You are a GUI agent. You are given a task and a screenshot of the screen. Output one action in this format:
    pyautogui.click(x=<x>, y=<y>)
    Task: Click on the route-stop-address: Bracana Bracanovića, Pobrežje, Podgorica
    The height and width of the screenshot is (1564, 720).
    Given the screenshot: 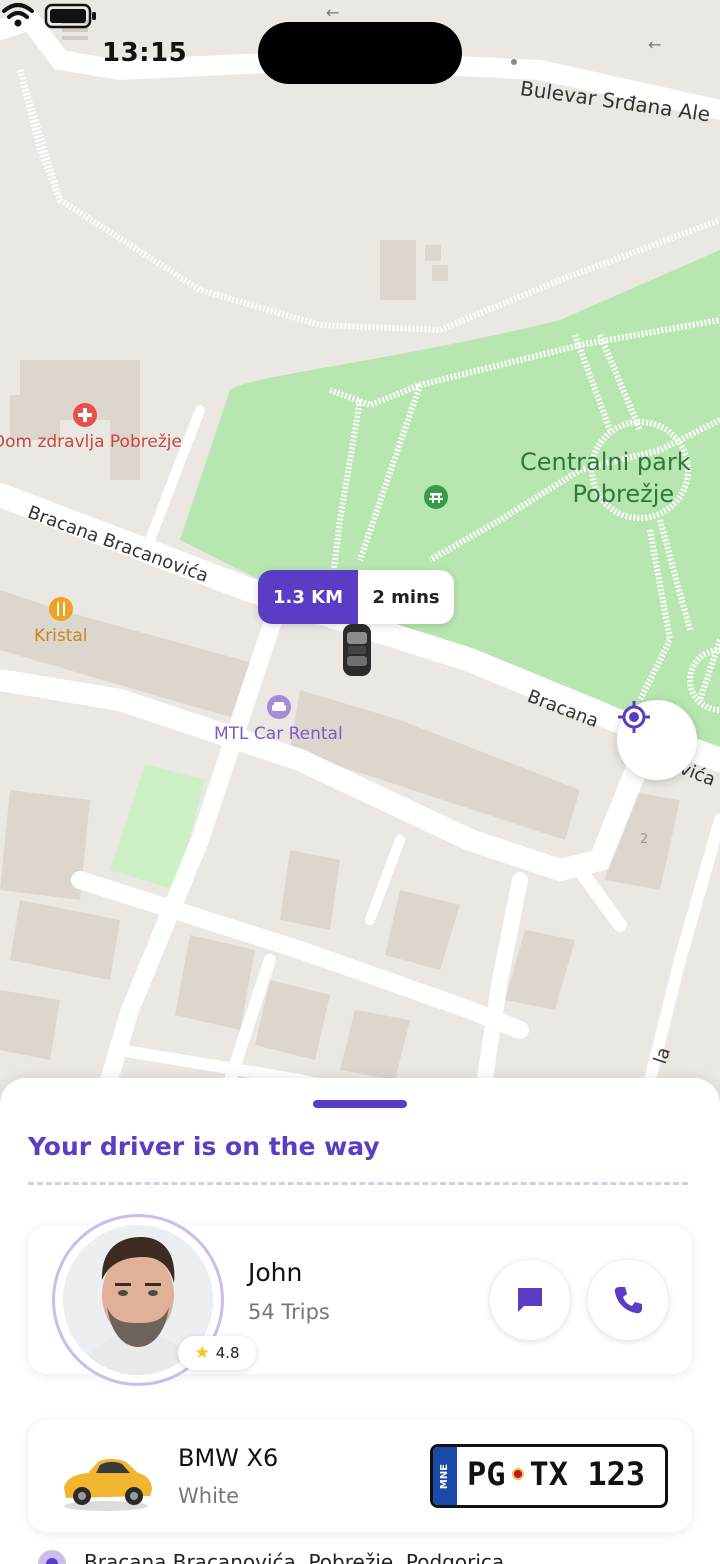 What is the action you would take?
    pyautogui.click(x=294, y=1557)
    